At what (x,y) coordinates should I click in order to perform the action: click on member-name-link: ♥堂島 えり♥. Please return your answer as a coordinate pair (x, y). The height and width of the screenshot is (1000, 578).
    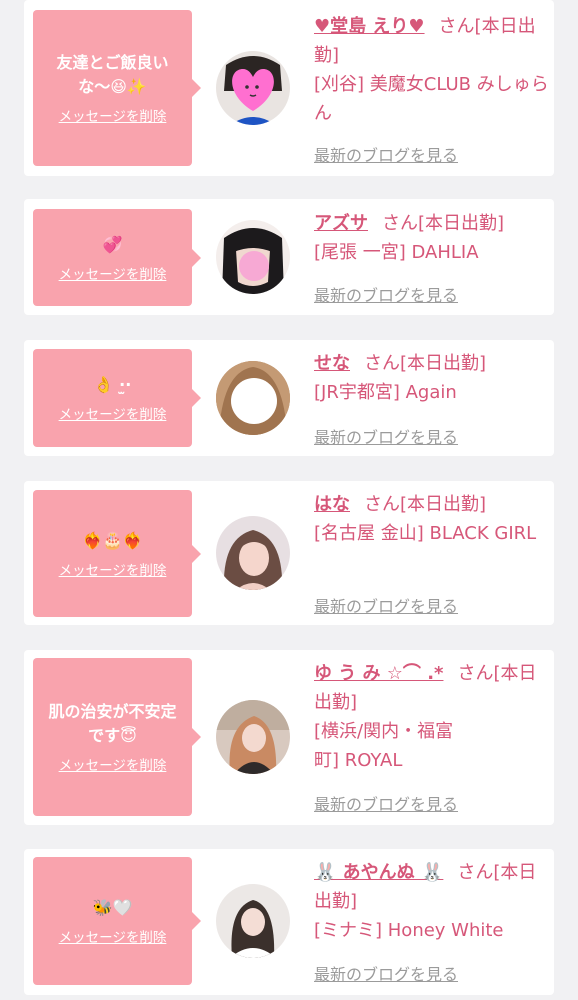
    Looking at the image, I should click on (369, 26).